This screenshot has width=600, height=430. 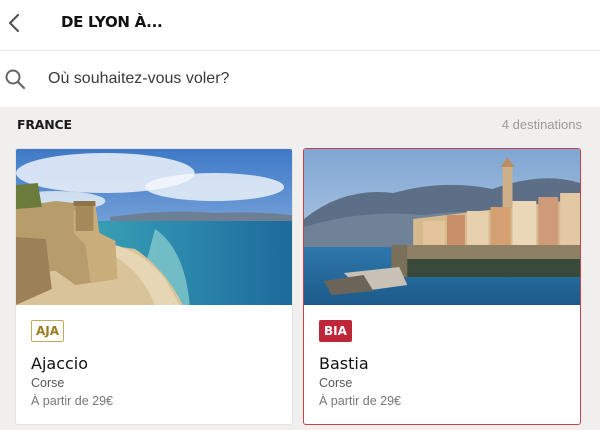 What do you see at coordinates (48, 331) in the screenshot?
I see `airport-code-badge: AJA` at bounding box center [48, 331].